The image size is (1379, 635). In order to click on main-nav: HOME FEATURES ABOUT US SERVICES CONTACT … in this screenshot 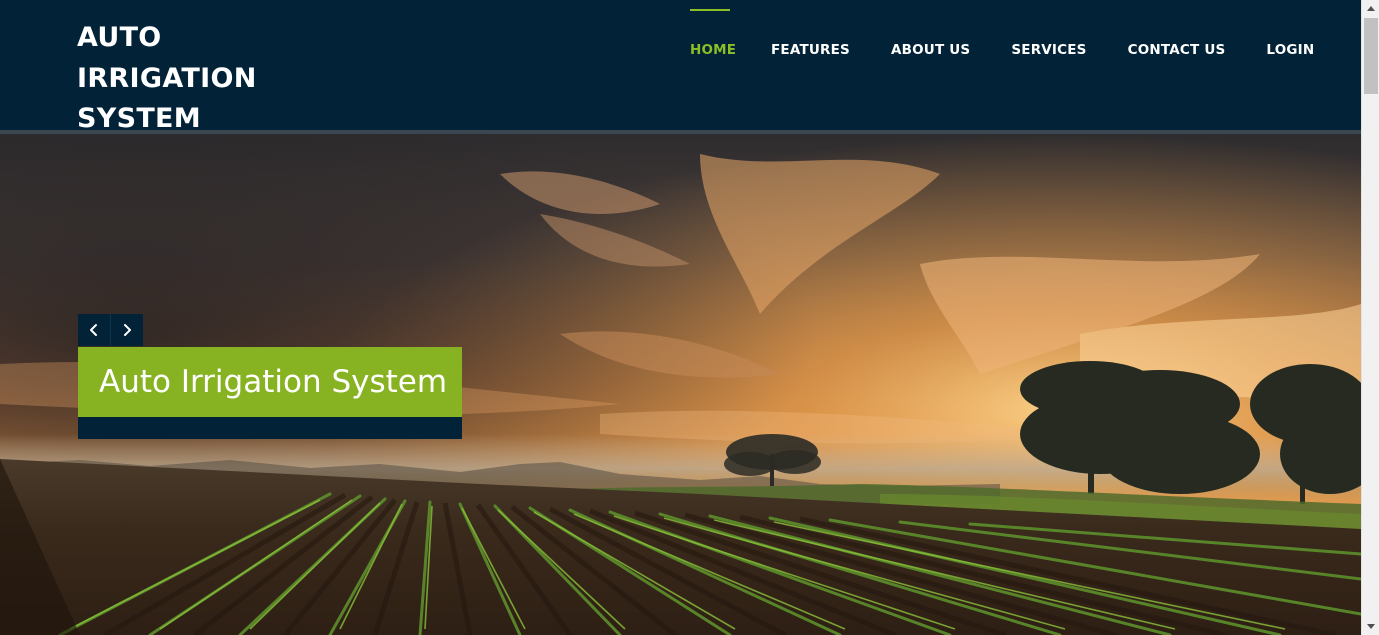, I will do `click(991, 50)`.